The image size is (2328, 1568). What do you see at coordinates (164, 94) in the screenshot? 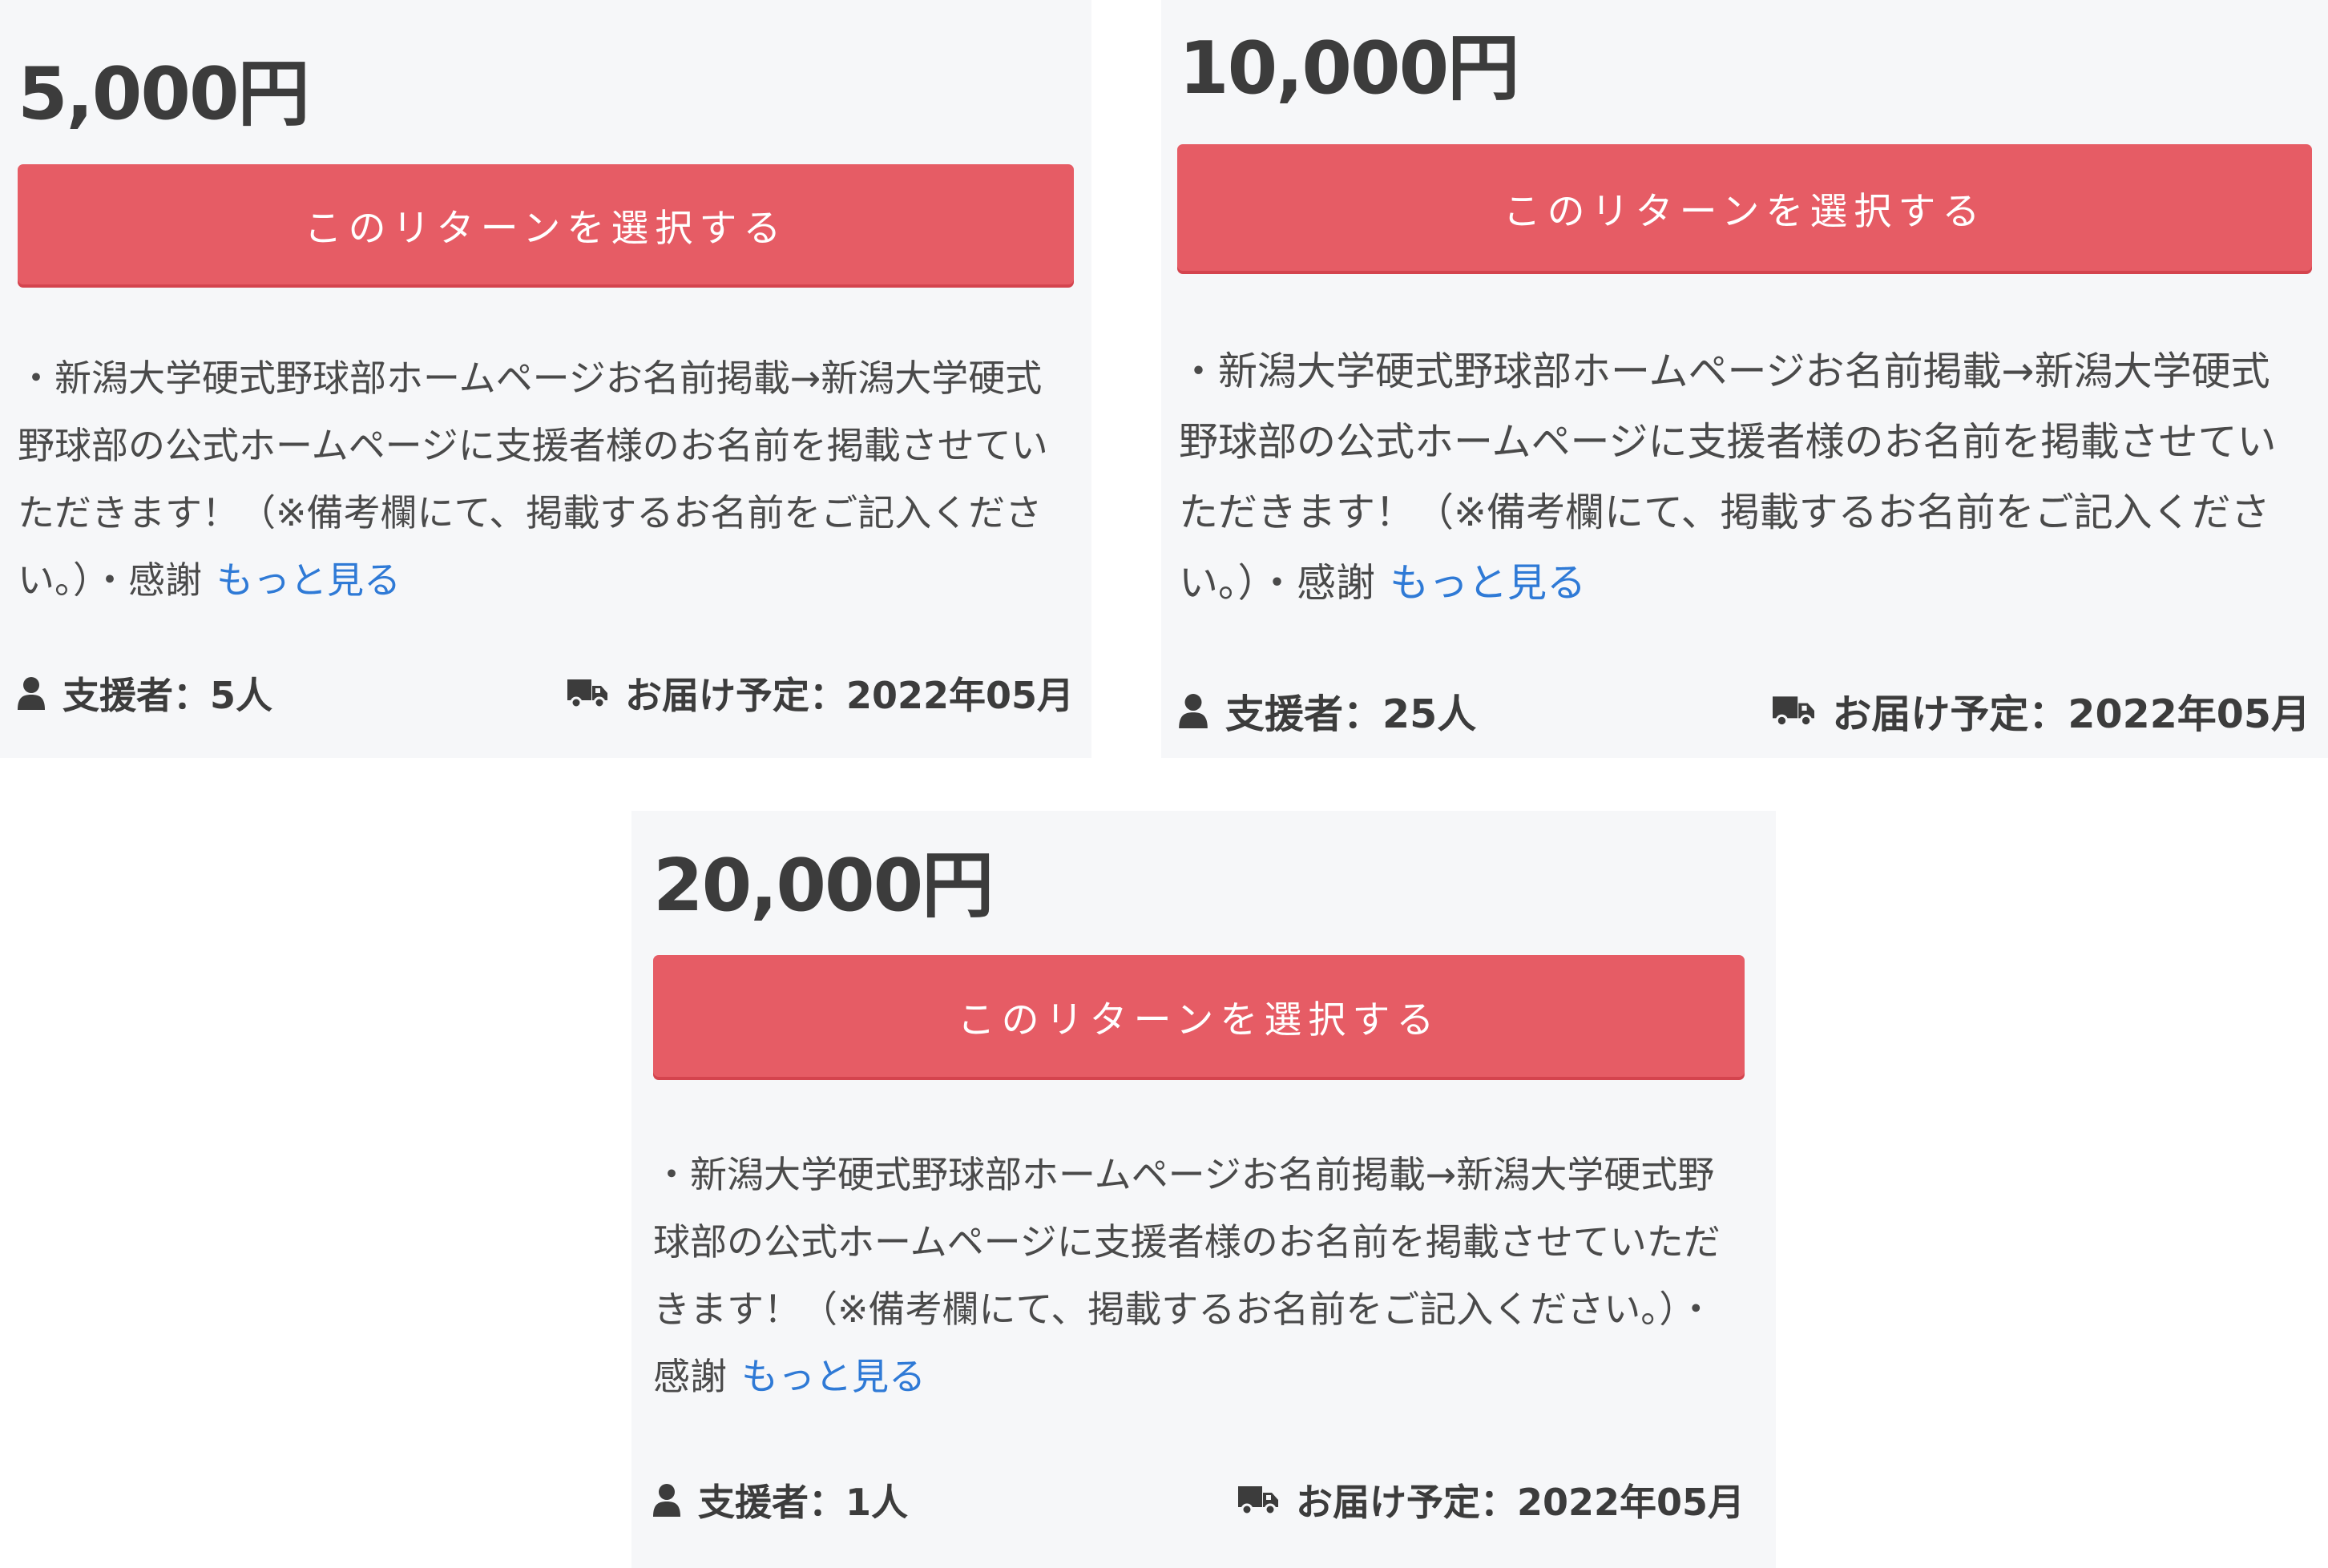
I see `reward-price: 5,000円` at bounding box center [164, 94].